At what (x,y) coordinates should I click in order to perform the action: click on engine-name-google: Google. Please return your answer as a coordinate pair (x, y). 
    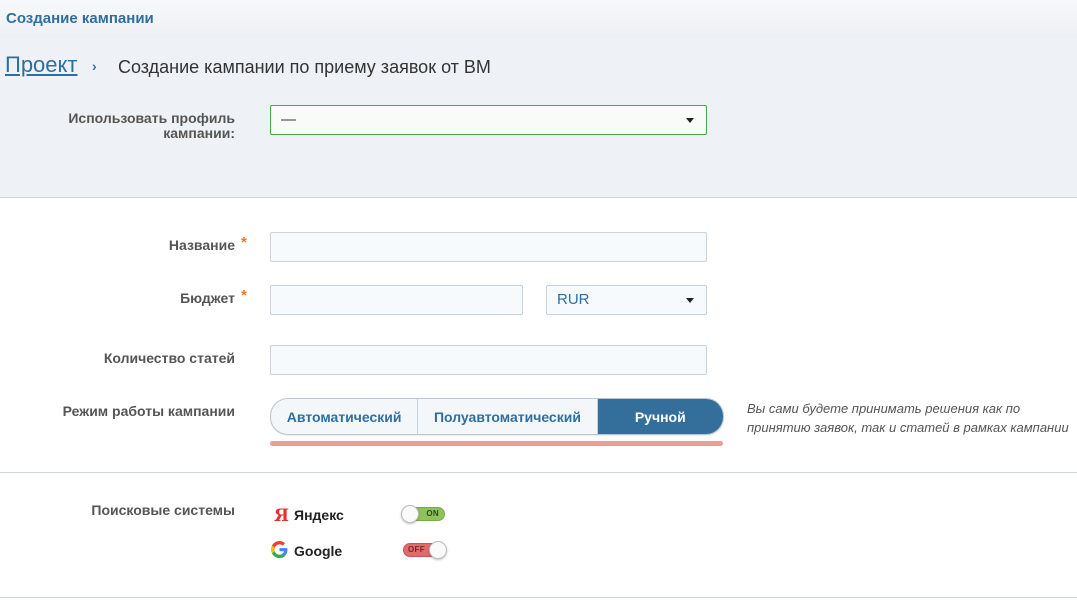
    Looking at the image, I should click on (318, 551).